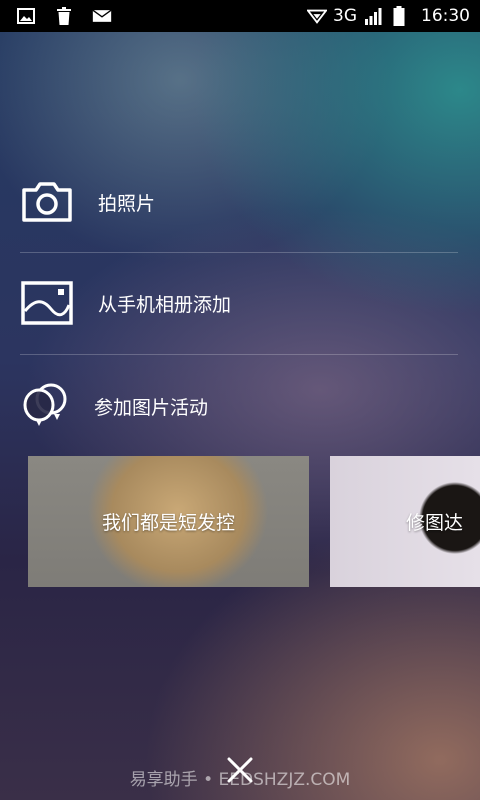  Describe the element at coordinates (240, 16) in the screenshot. I see `status-bar: 3G 16:30` at that location.